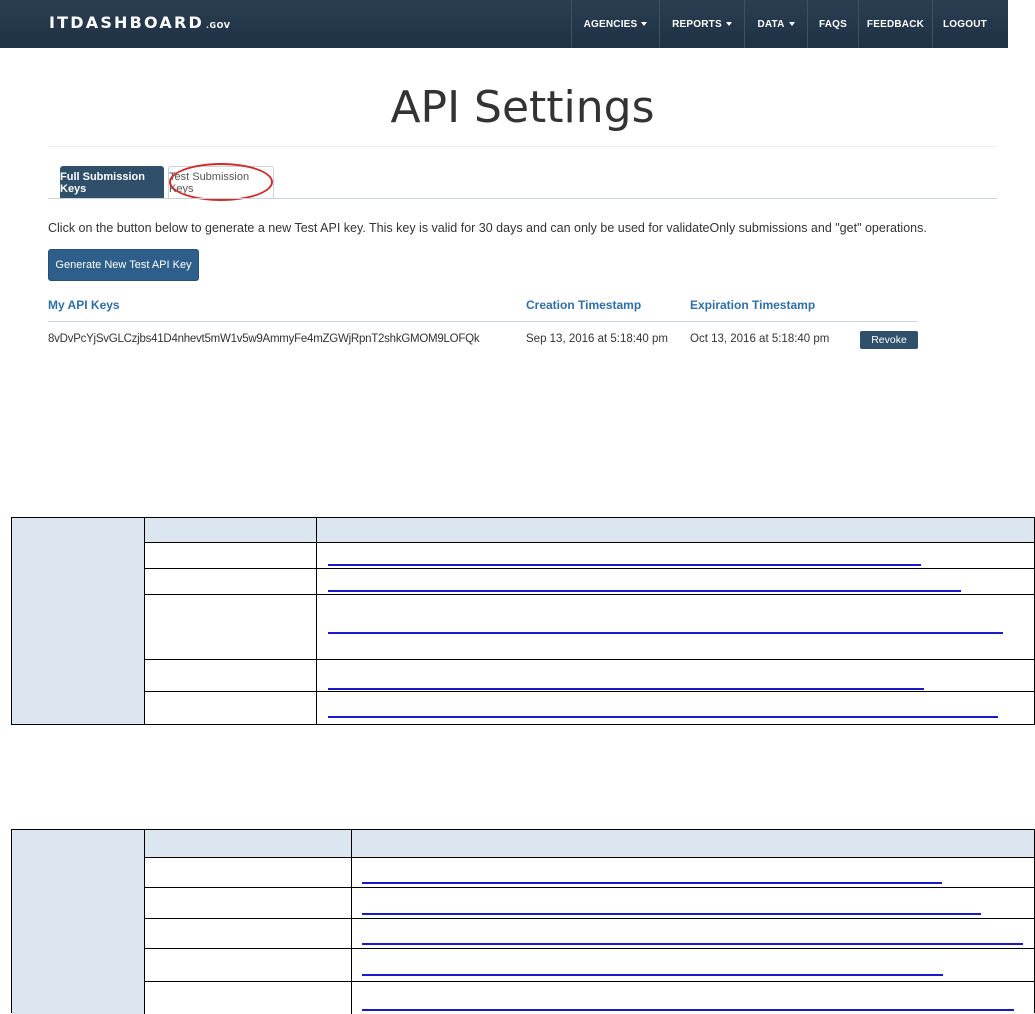 The image size is (1035, 1014). What do you see at coordinates (753, 305) in the screenshot?
I see `header-expiration-timestamp: Expiration Timestamp` at bounding box center [753, 305].